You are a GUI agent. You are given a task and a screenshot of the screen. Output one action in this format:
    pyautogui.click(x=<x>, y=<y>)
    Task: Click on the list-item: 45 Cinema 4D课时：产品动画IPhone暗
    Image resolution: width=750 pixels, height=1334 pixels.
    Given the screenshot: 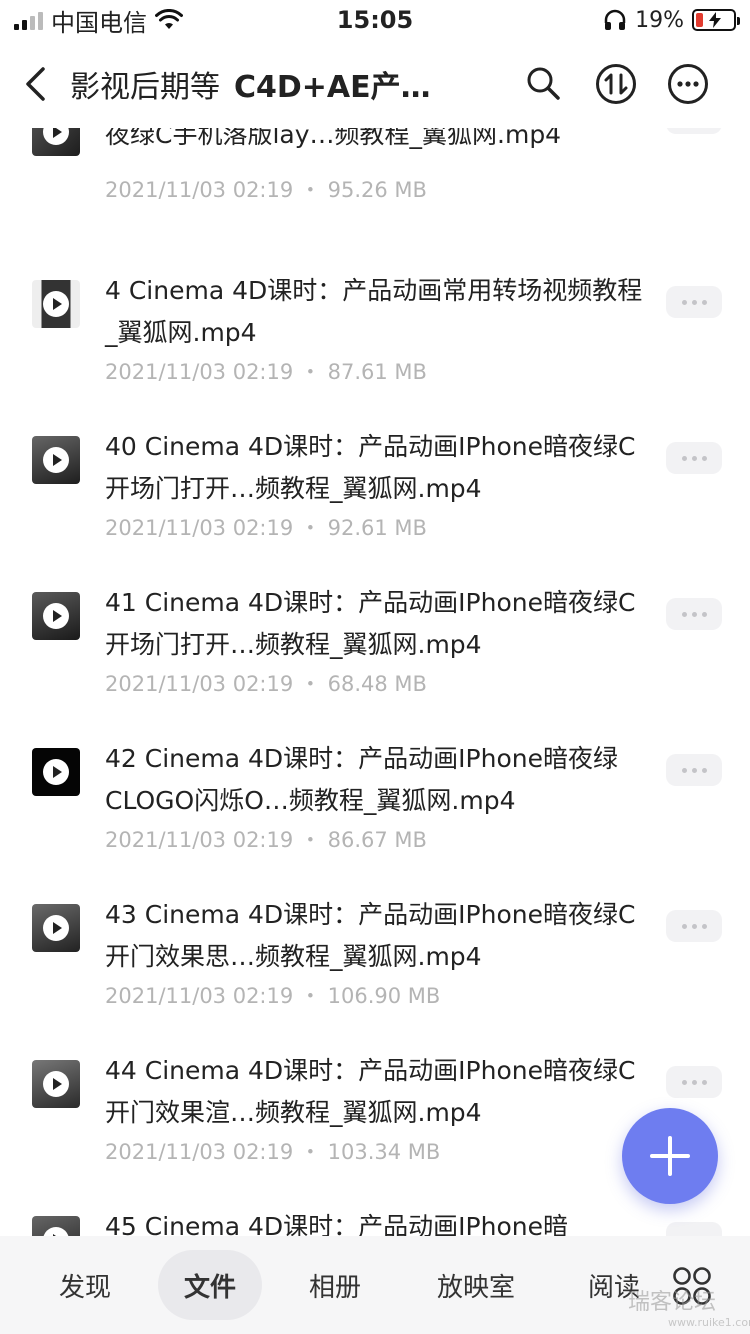 What is the action you would take?
    pyautogui.click(x=375, y=1221)
    